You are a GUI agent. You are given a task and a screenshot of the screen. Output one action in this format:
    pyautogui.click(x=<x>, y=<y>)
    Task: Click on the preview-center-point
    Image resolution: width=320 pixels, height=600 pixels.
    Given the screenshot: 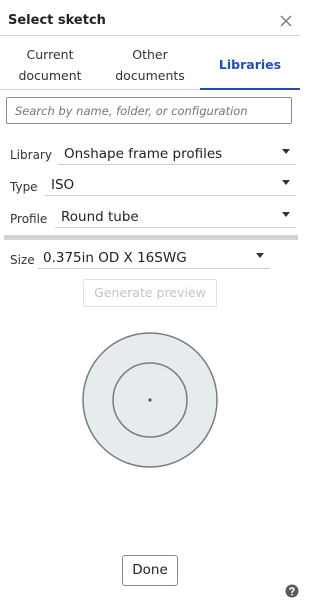 What is the action you would take?
    pyautogui.click(x=150, y=400)
    